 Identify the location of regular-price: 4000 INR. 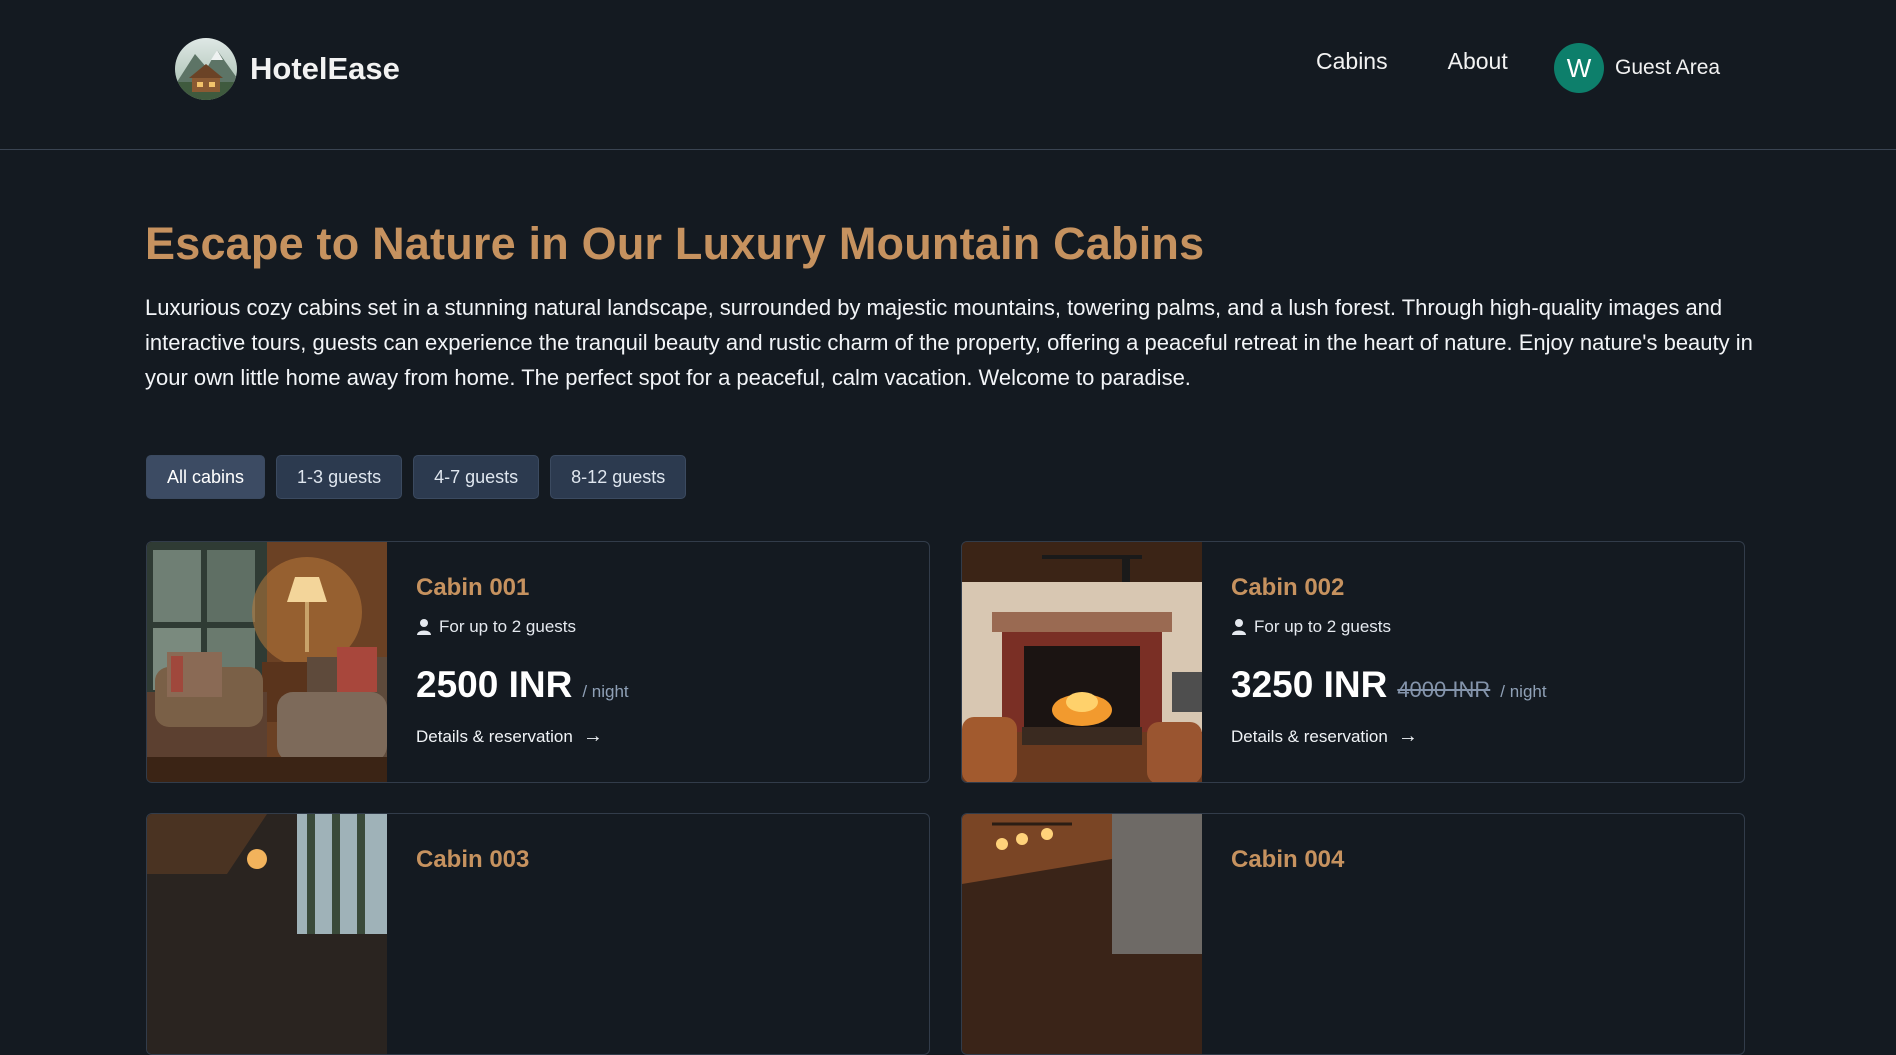
(1444, 689).